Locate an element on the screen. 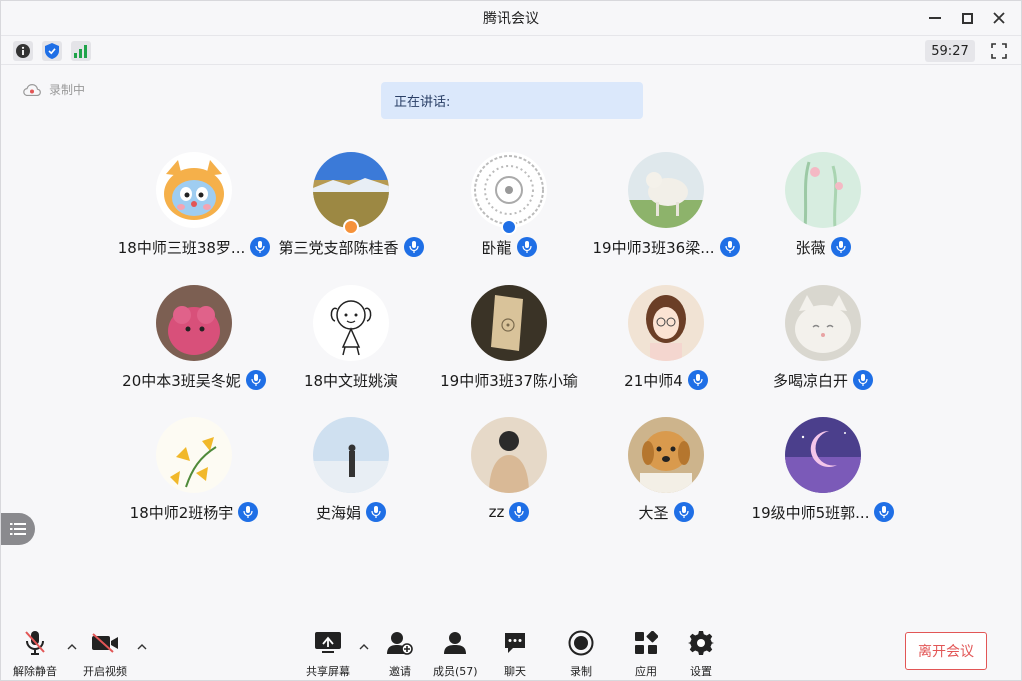  invite-button: 邀请 is located at coordinates (400, 654).